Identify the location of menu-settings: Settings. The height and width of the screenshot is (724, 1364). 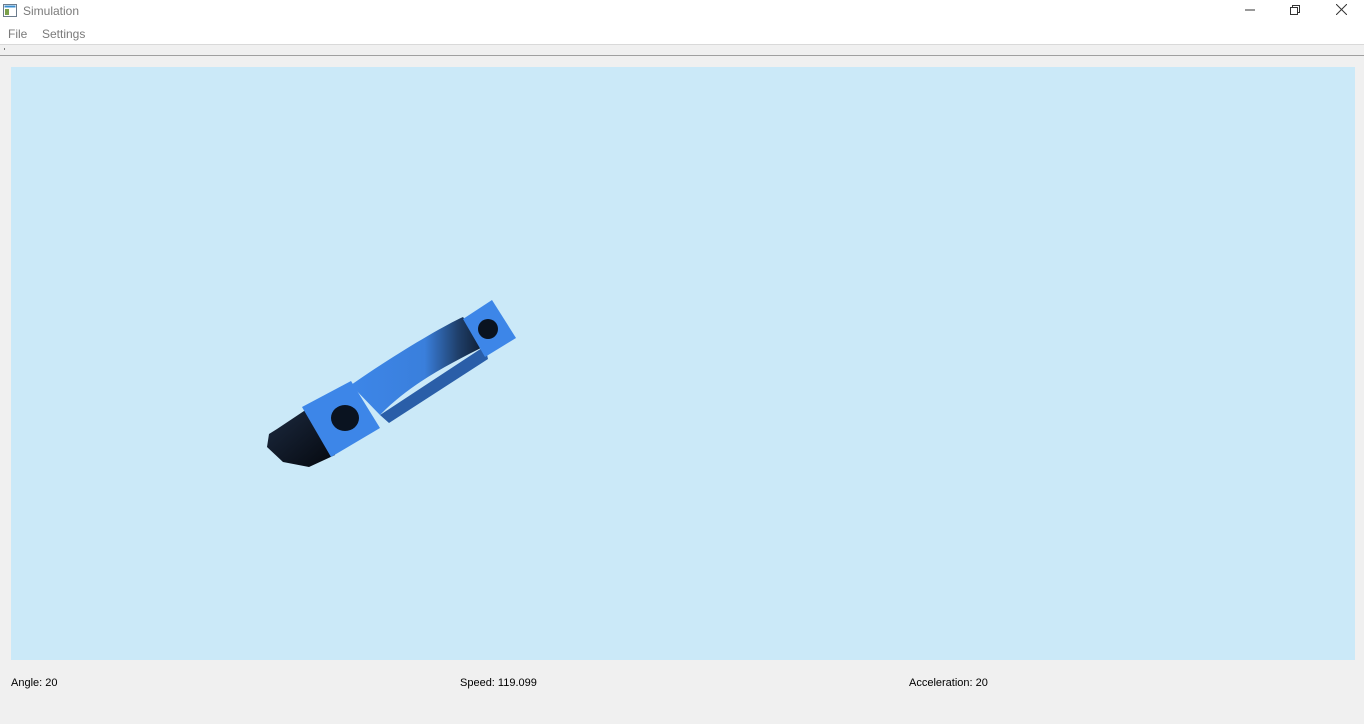
(63, 34).